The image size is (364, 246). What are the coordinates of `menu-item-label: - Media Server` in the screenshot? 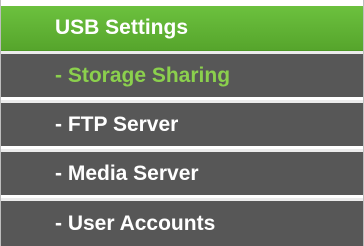 It's located at (127, 173).